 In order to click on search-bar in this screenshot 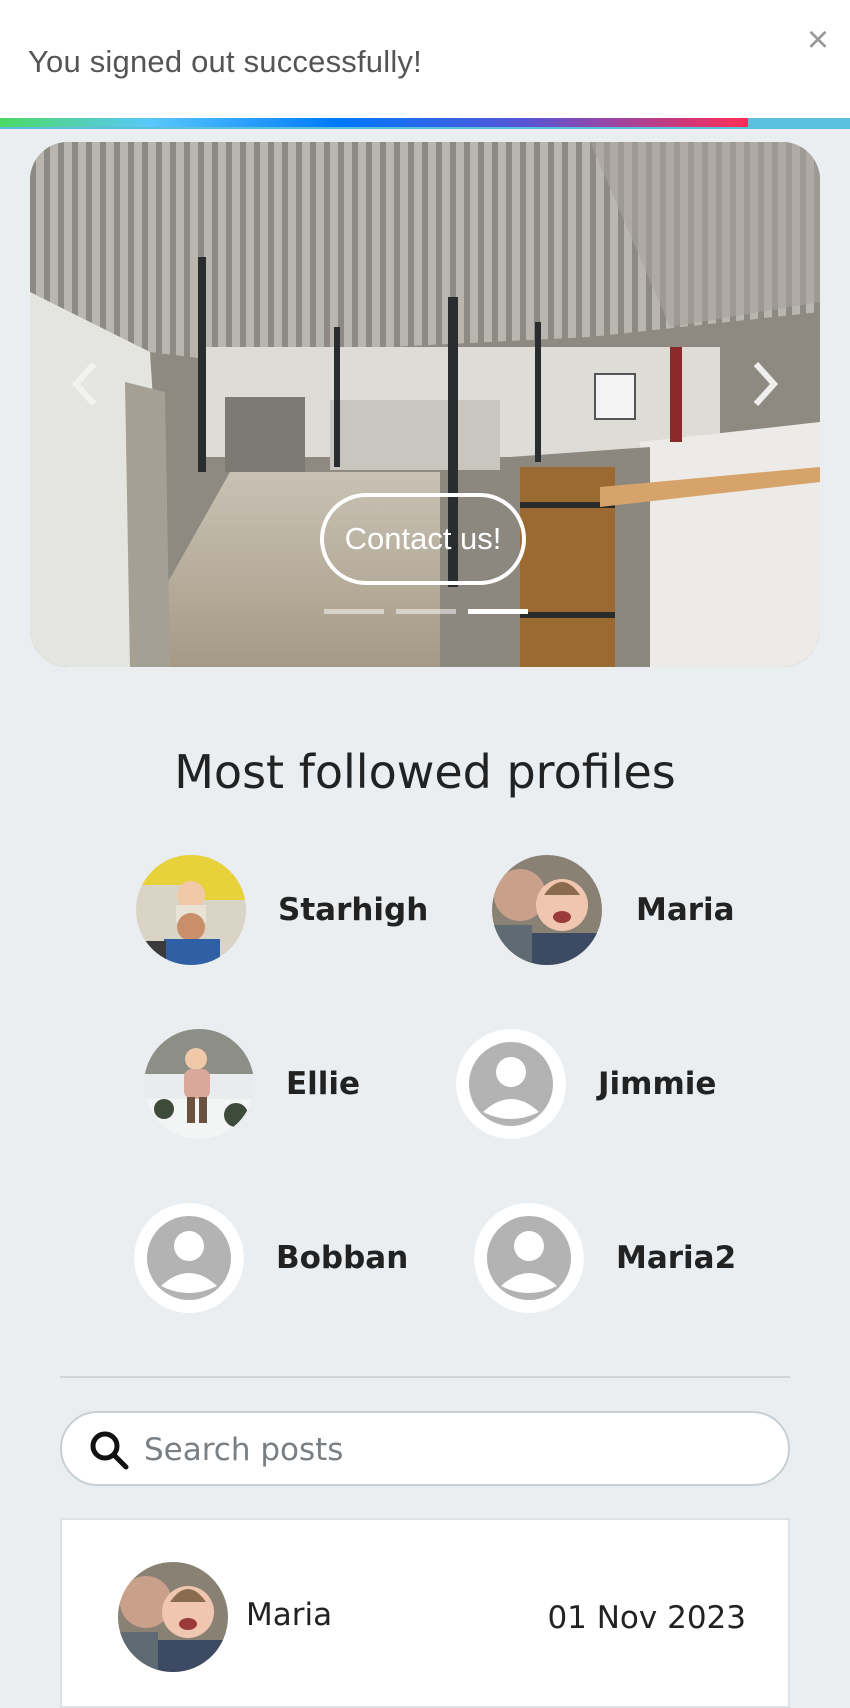, I will do `click(425, 1448)`.